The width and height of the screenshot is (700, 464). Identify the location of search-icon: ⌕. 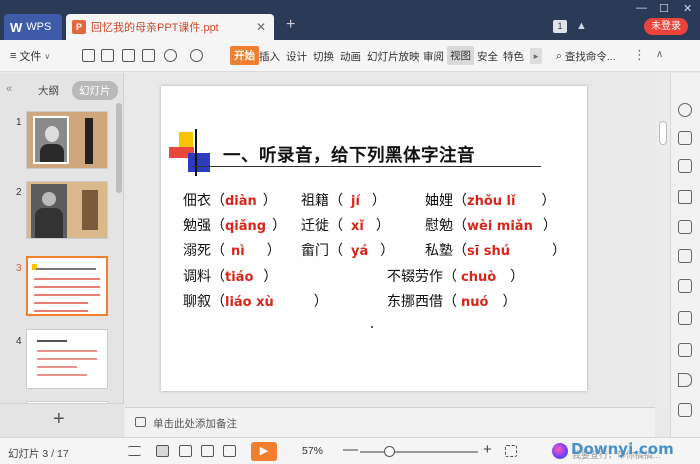
(559, 56).